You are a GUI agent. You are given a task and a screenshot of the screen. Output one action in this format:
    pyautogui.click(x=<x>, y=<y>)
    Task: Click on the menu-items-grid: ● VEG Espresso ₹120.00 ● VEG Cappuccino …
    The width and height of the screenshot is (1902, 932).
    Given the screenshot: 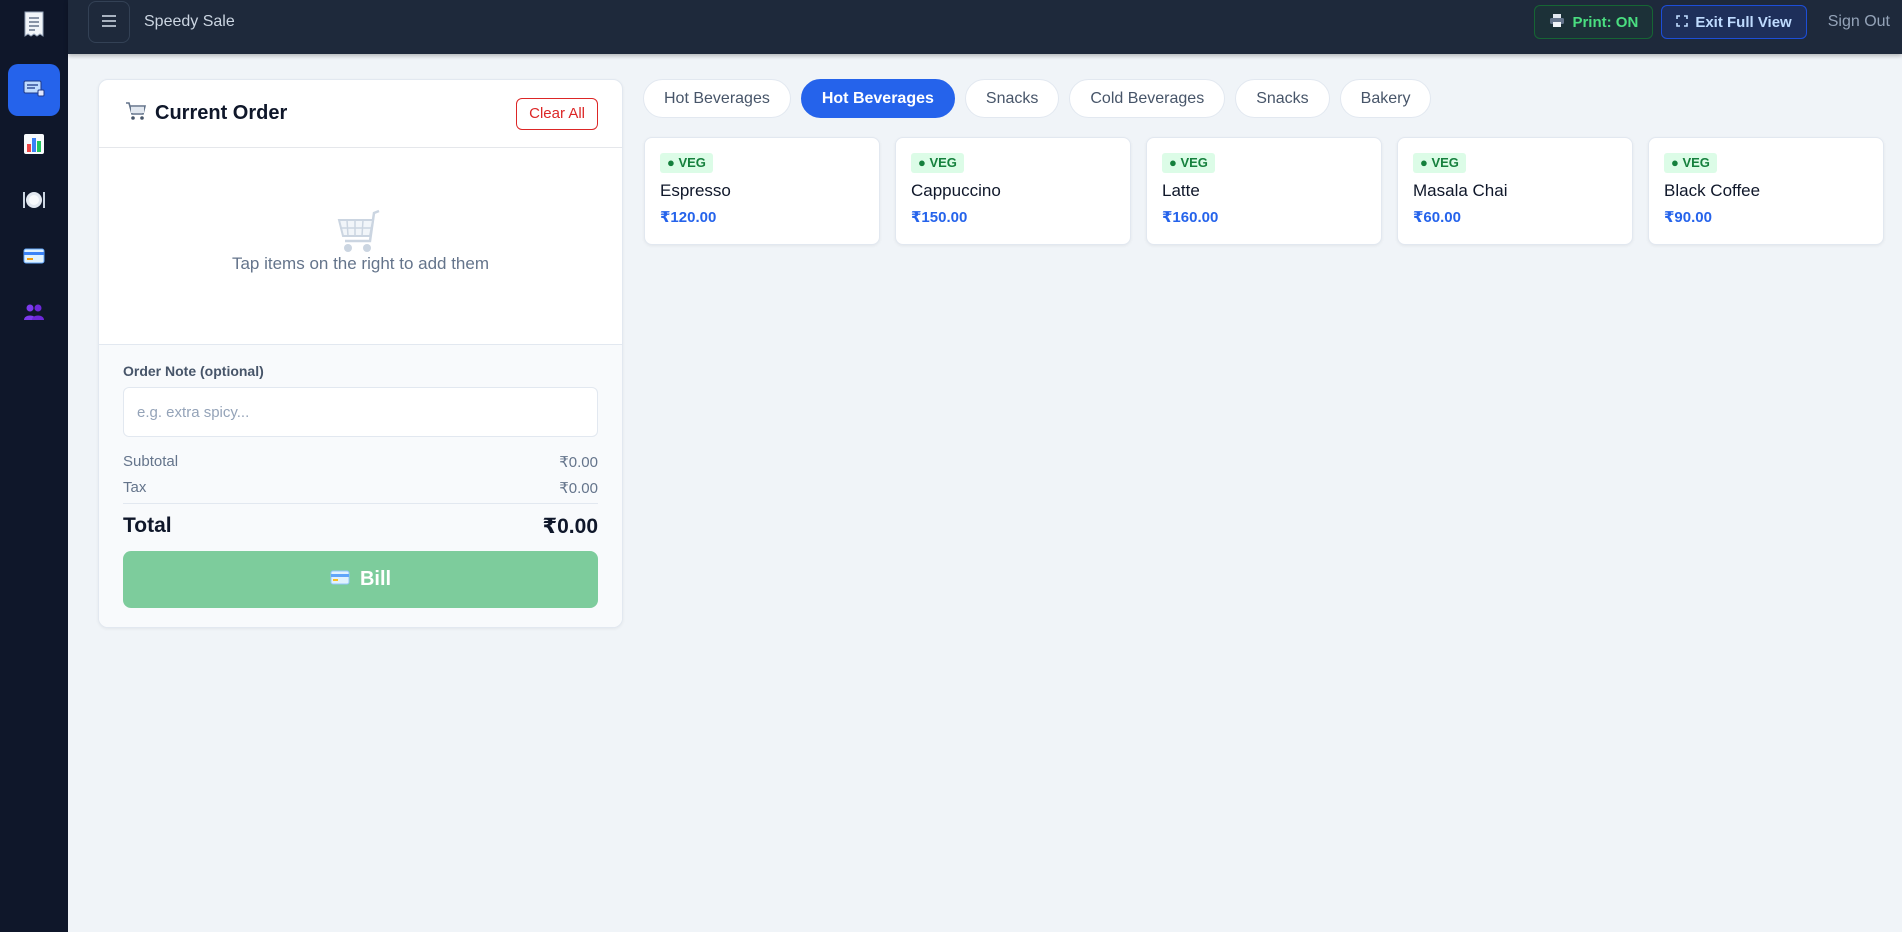 What is the action you would take?
    pyautogui.click(x=1264, y=191)
    